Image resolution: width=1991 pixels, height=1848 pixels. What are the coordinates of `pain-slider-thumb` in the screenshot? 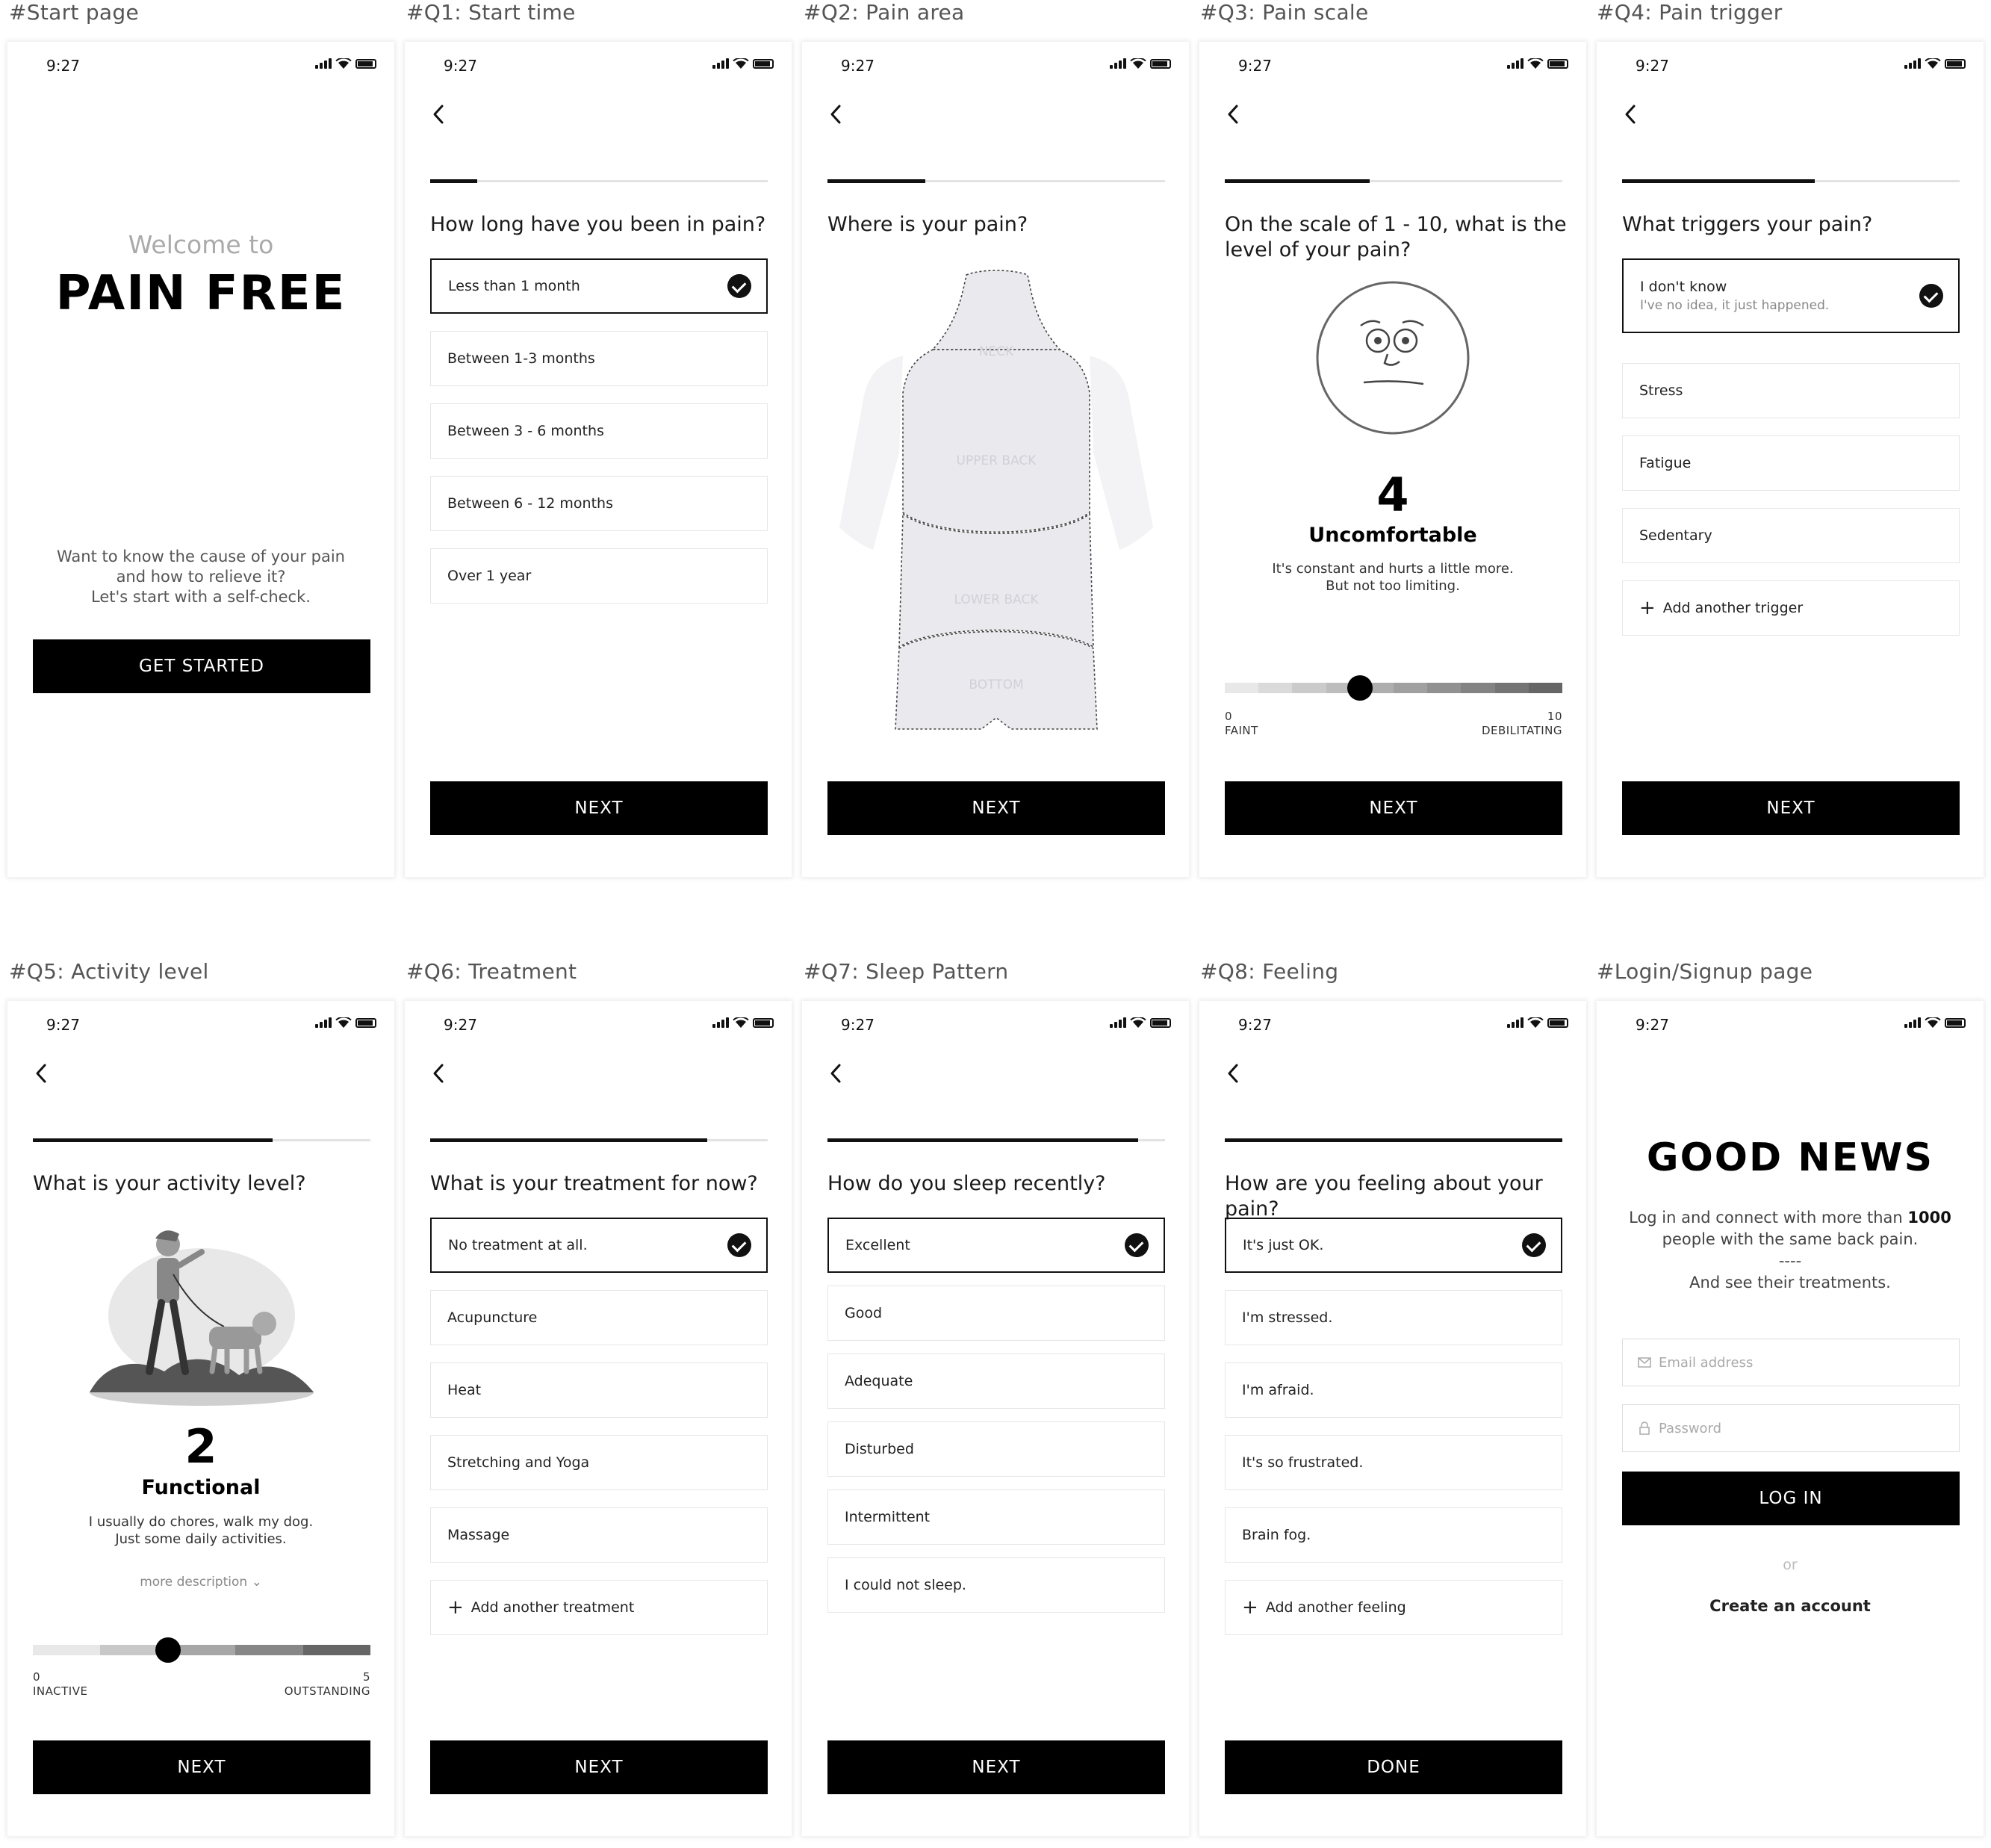 It's located at (1360, 688).